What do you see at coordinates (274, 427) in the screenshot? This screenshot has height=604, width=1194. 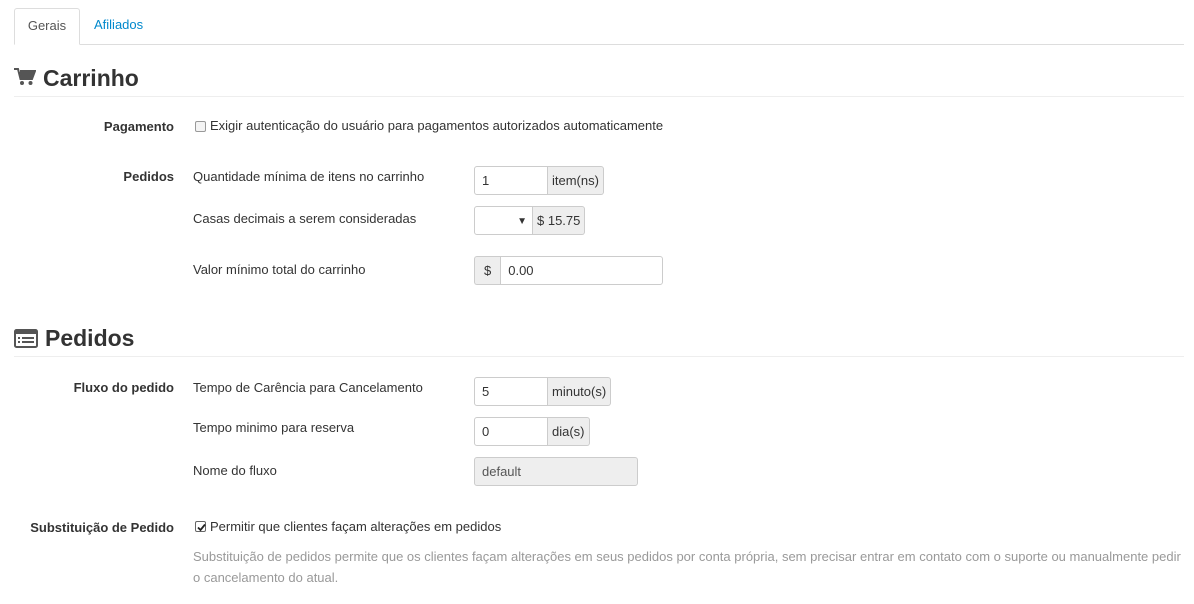 I see `reserve-time-label: Tempo minimo para reserva` at bounding box center [274, 427].